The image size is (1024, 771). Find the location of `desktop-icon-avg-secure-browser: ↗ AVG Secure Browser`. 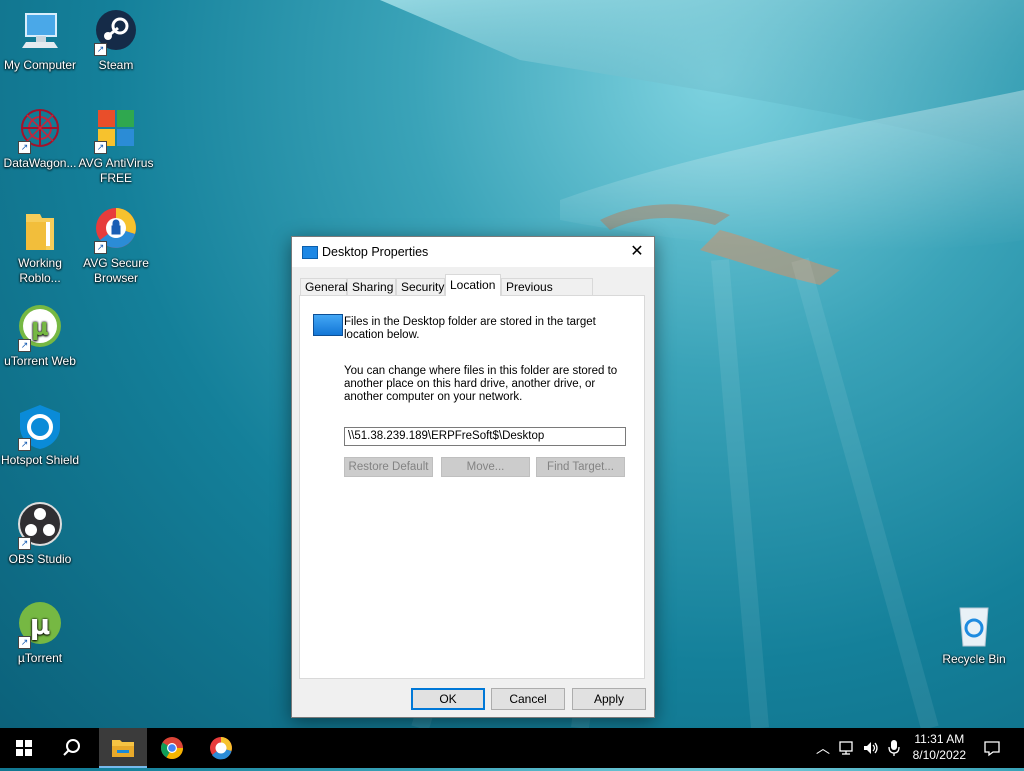

desktop-icon-avg-secure-browser: ↗ AVG Secure Browser is located at coordinates (116, 246).